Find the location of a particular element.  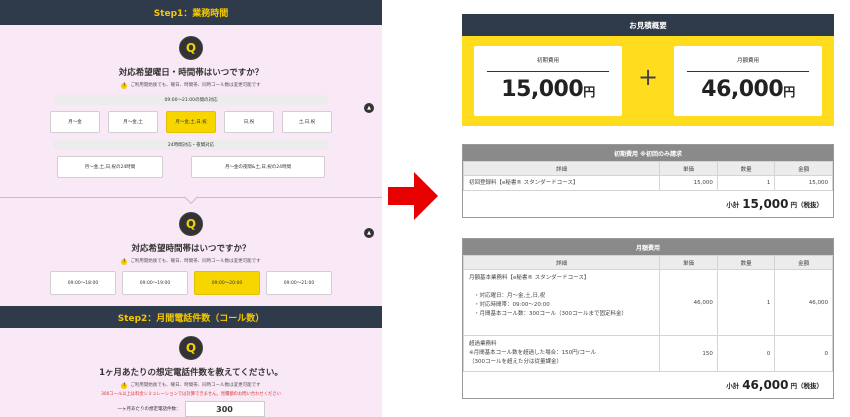

option-all-days: 月〜金,土,日,祝 is located at coordinates (191, 122).